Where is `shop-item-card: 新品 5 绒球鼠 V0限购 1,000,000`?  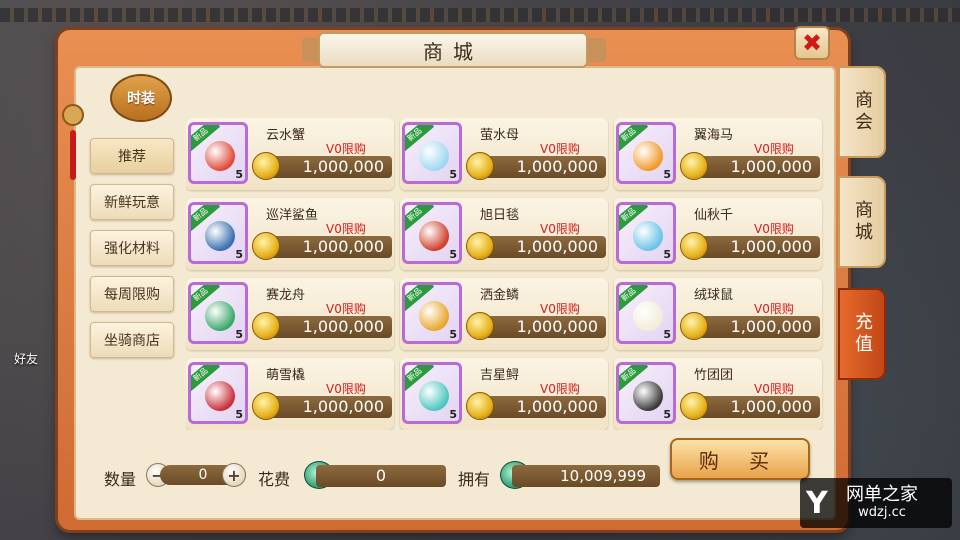 shop-item-card: 新品 5 绒球鼠 V0限购 1,000,000 is located at coordinates (718, 314).